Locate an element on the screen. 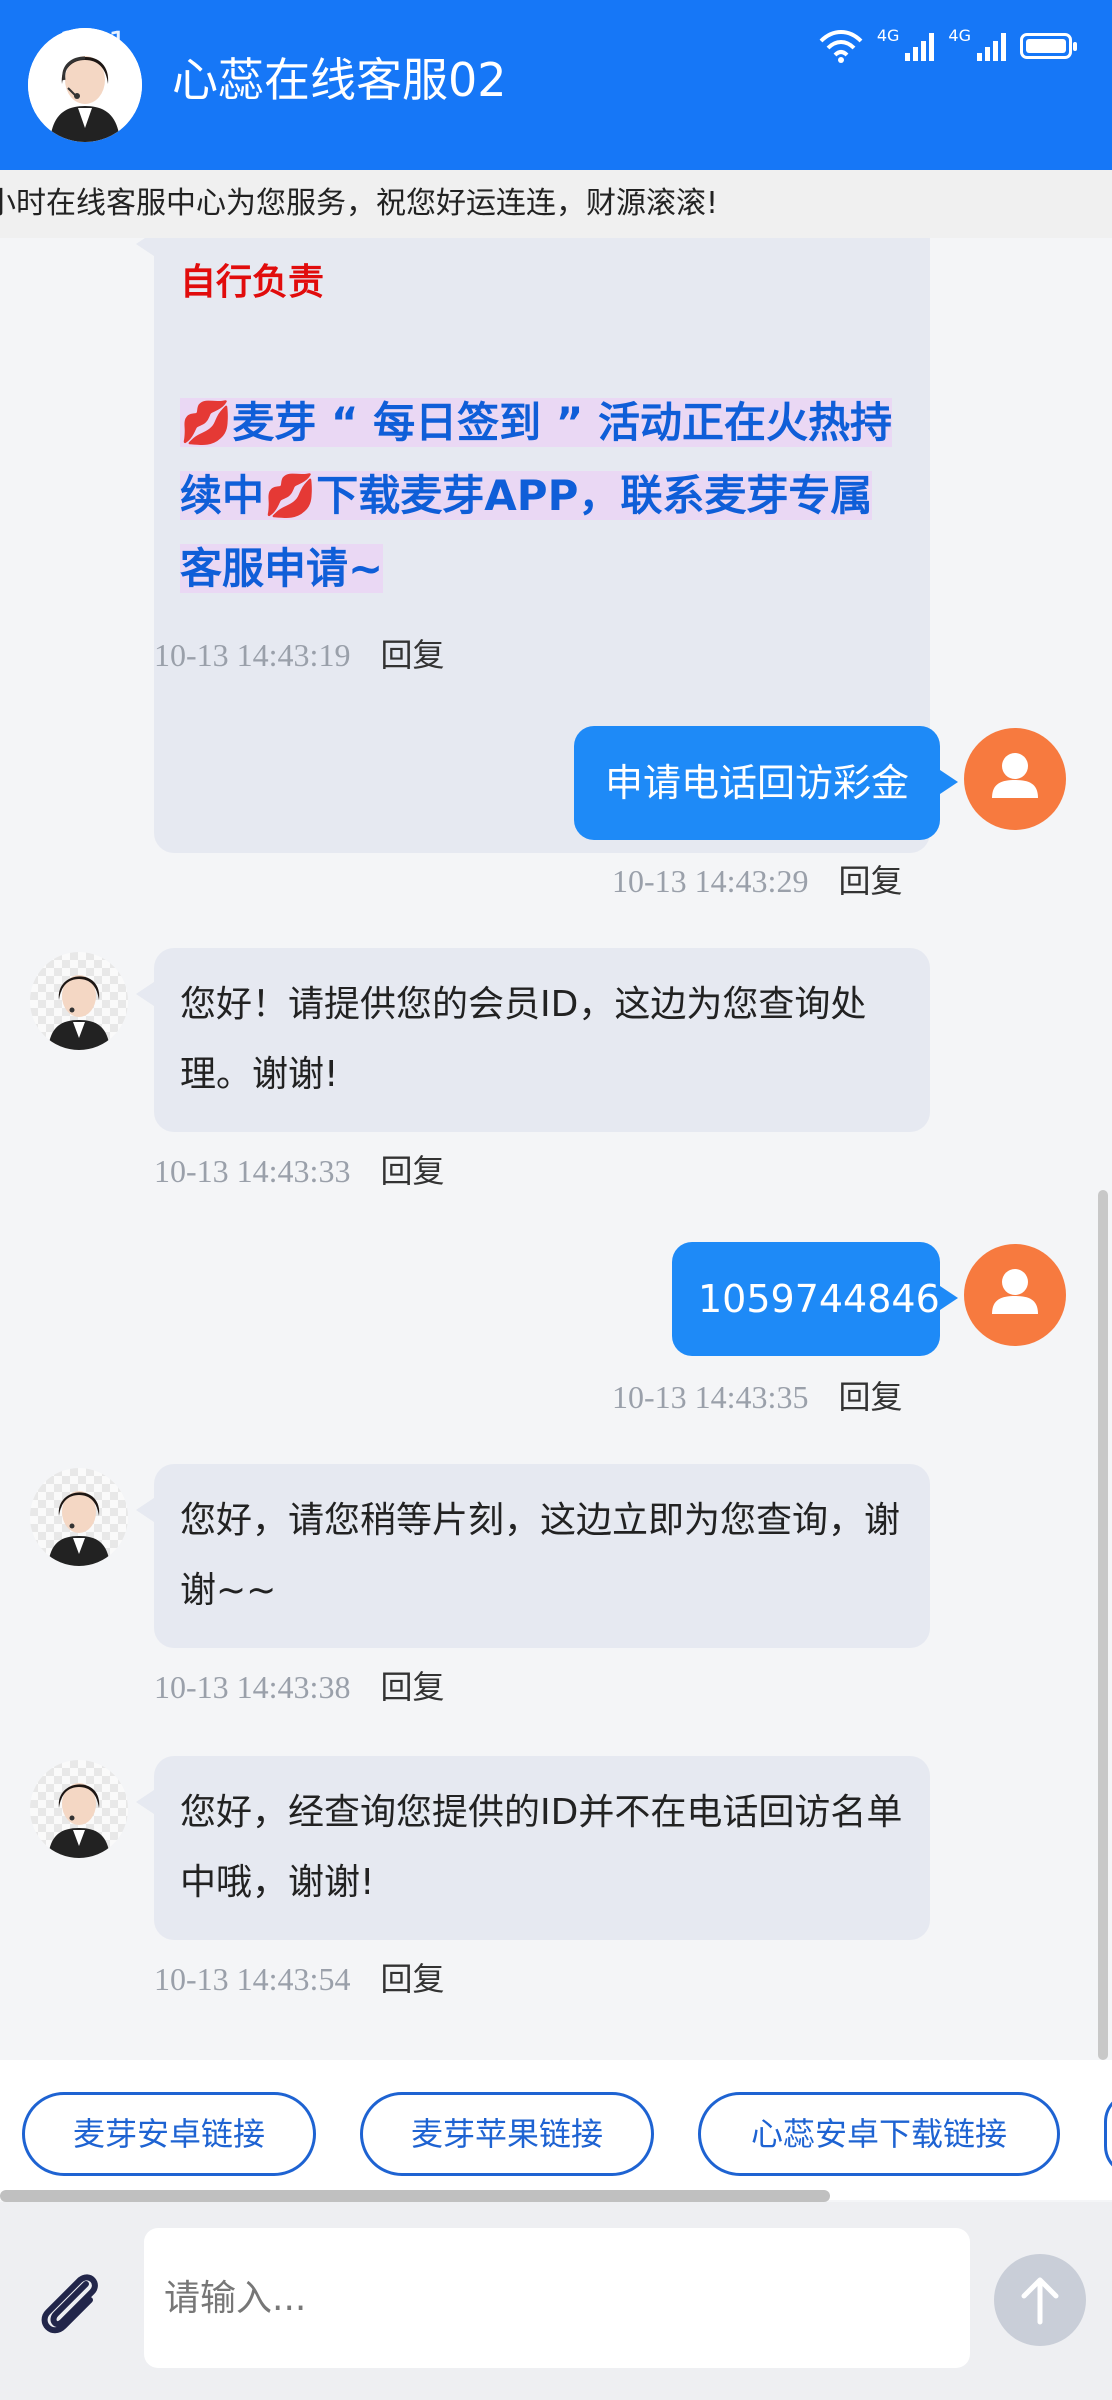  message-time: 10-13 14:43:19 is located at coordinates (252, 655).